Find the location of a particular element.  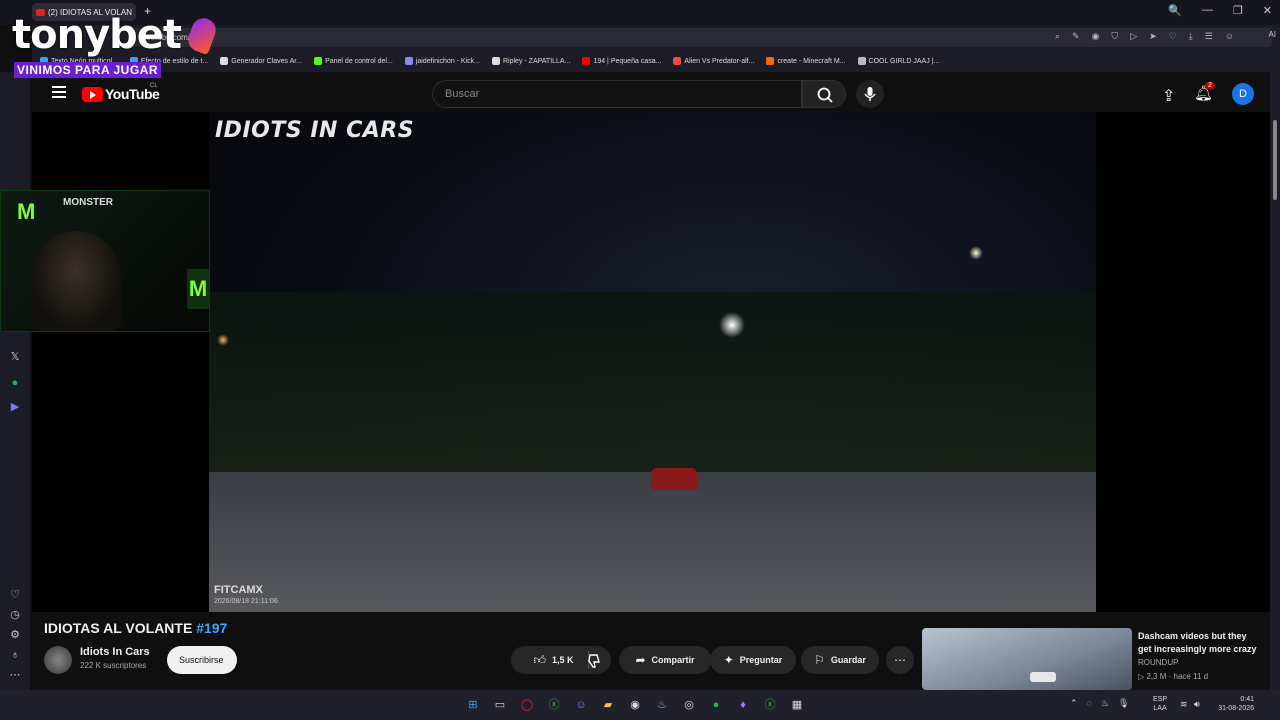

microphone-icon is located at coordinates (870, 94).